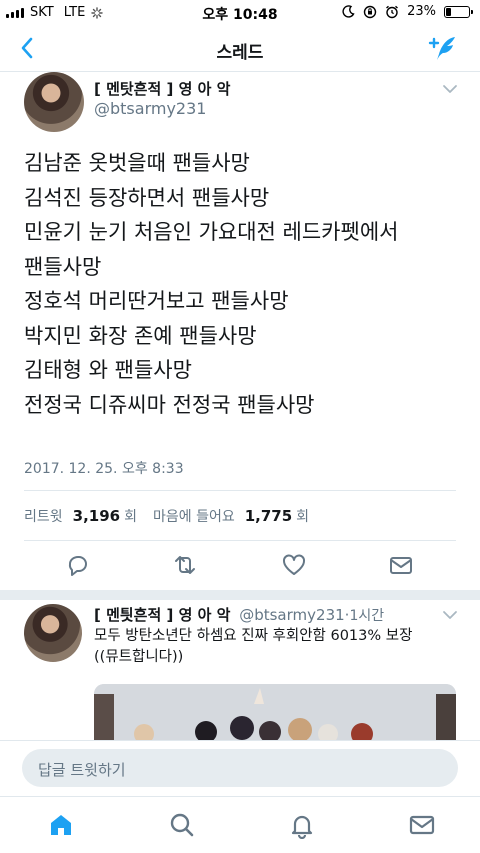 The image size is (480, 853). Describe the element at coordinates (240, 567) in the screenshot. I see `tweet-actions` at that location.